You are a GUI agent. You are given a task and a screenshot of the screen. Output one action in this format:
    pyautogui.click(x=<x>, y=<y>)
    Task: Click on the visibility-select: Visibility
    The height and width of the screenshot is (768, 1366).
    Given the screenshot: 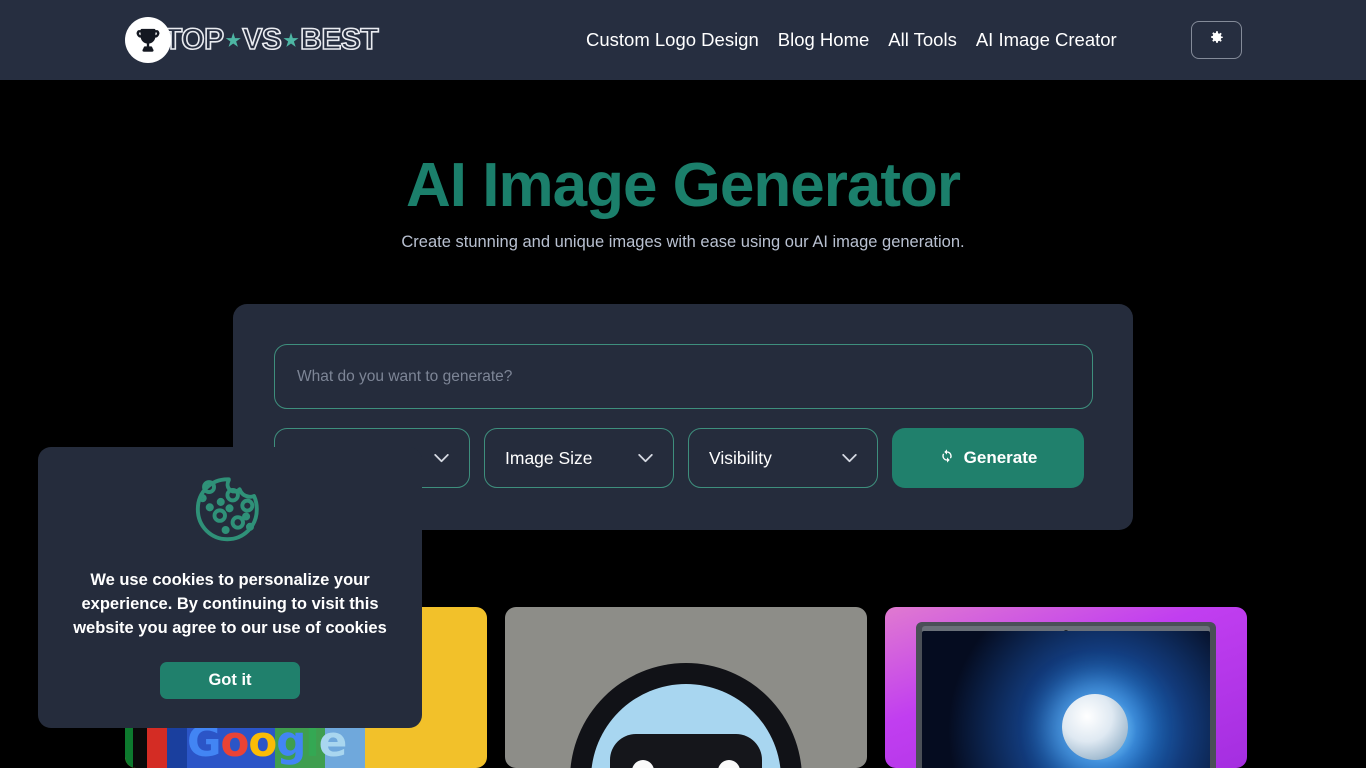 What is the action you would take?
    pyautogui.click(x=783, y=458)
    